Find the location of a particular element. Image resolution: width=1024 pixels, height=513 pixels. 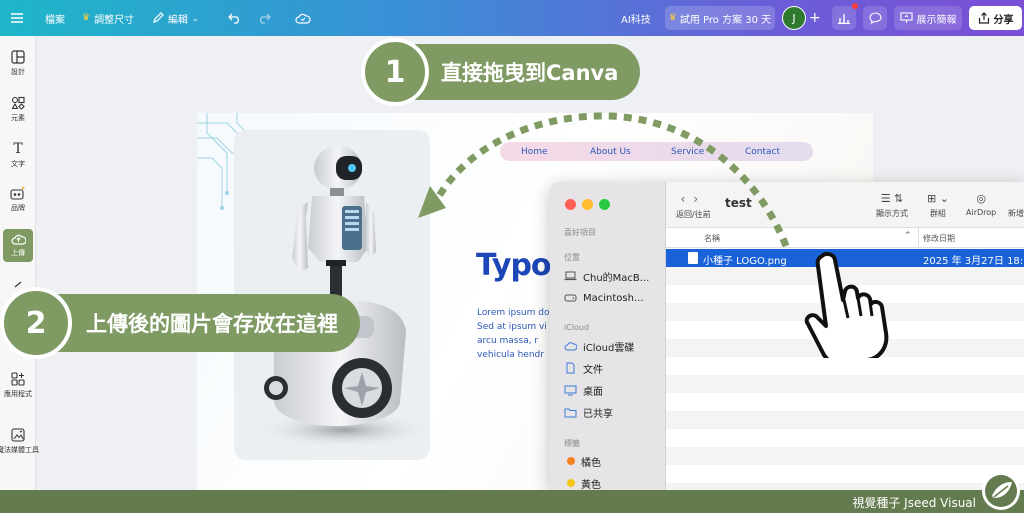

present-icon is located at coordinates (906, 17).